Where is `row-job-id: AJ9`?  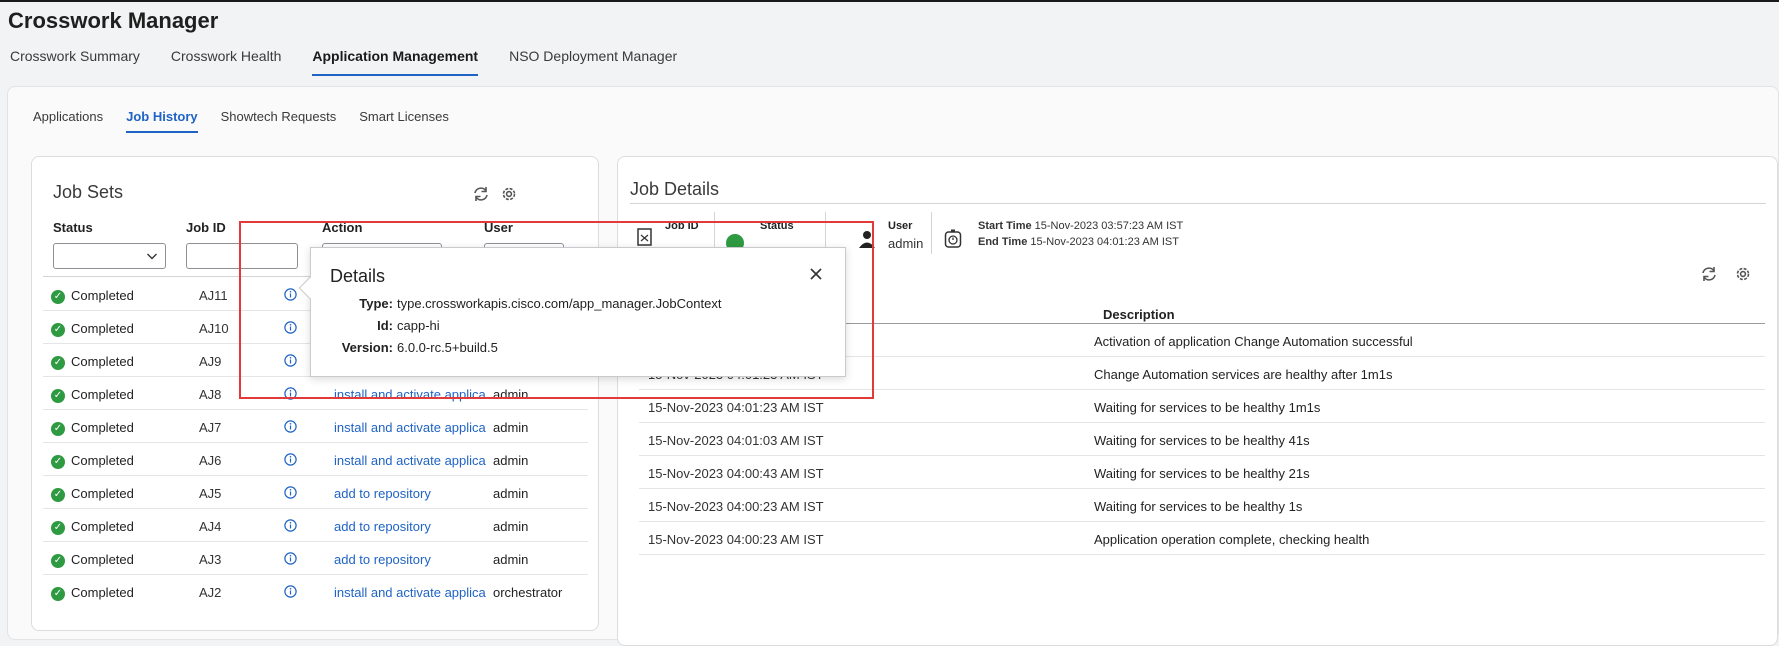 row-job-id: AJ9 is located at coordinates (210, 361).